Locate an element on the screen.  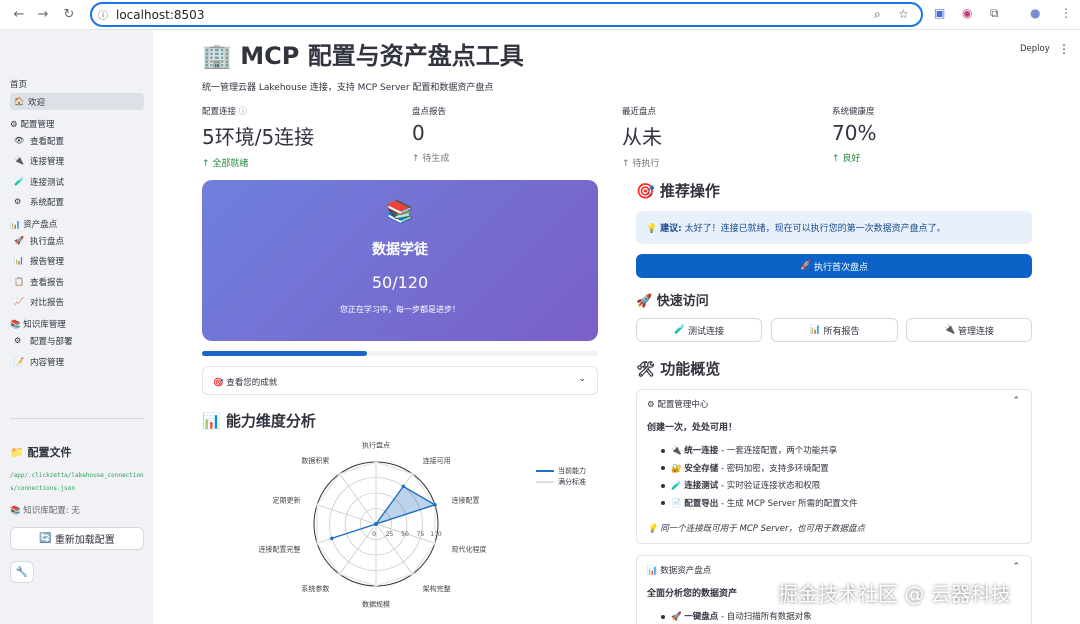
metric-health: 系统健康度 70% ↑ 良好 is located at coordinates (854, 135).